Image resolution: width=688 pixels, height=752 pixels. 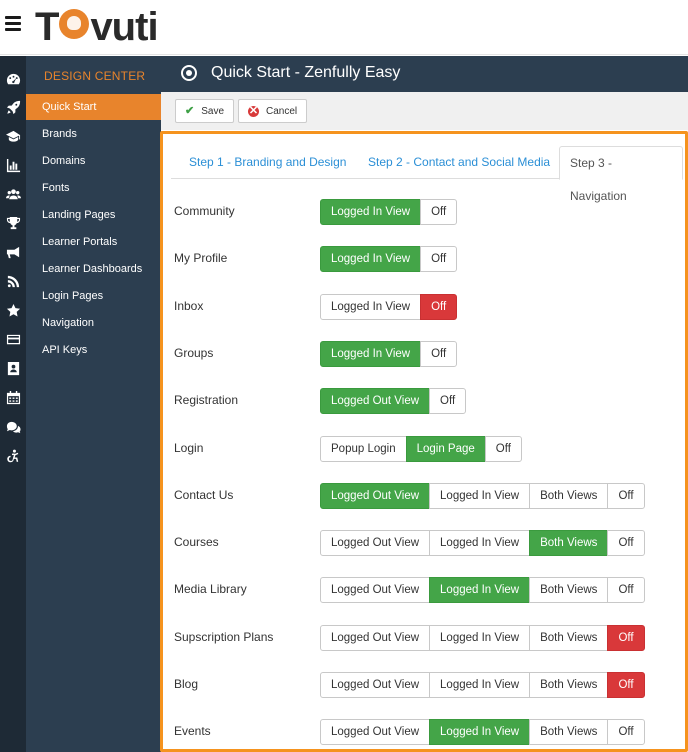 I want to click on sidebar-item-brands: Brands, so click(x=93, y=134).